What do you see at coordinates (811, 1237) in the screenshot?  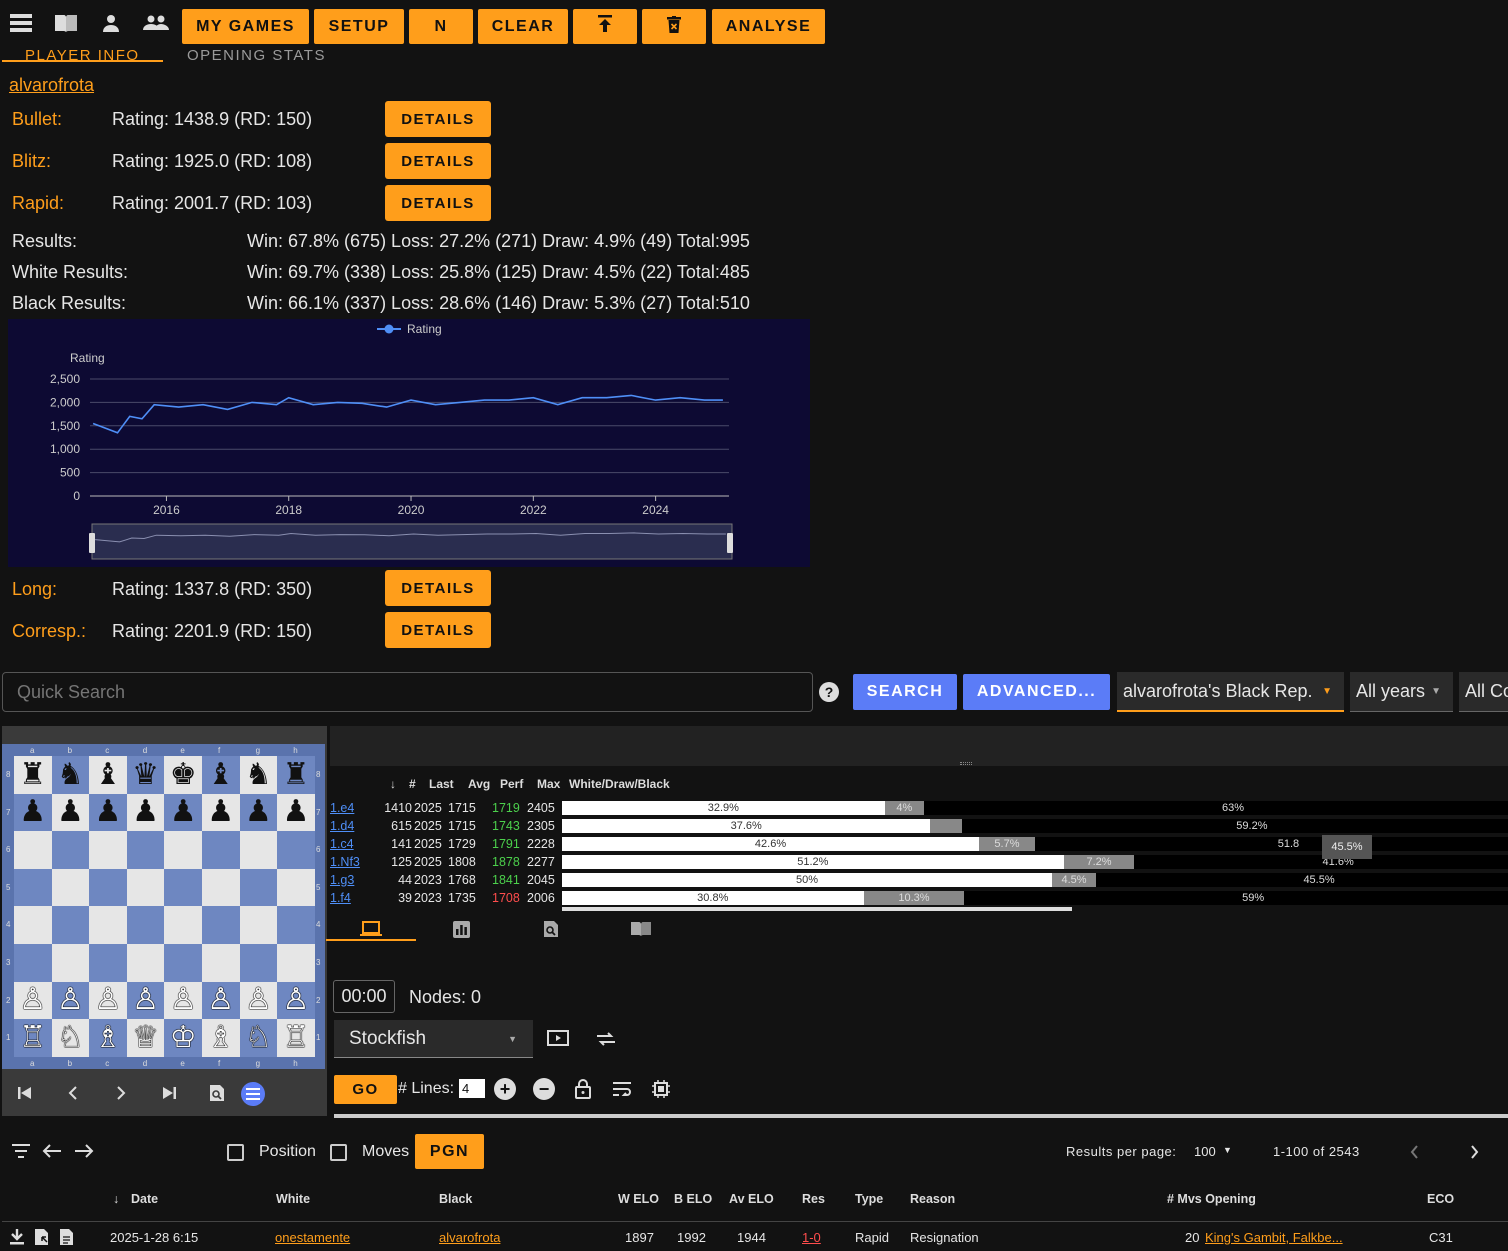 I see `game-result-link: 1-0` at bounding box center [811, 1237].